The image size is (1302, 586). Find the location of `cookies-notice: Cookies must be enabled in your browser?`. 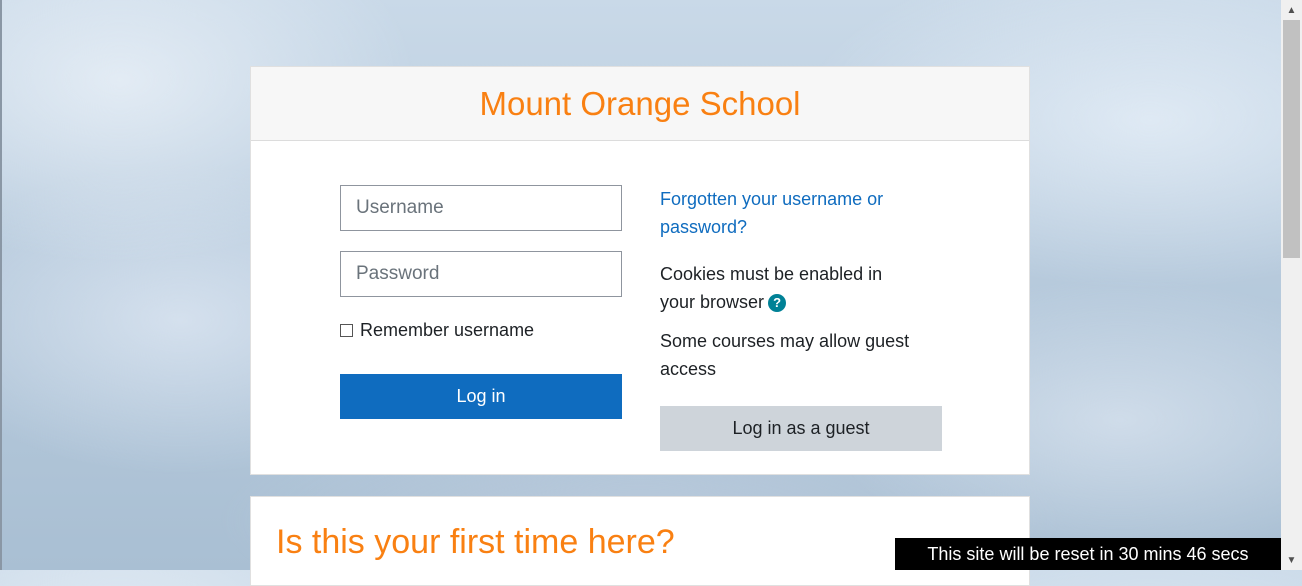

cookies-notice: Cookies must be enabled in your browser? is located at coordinates (790, 288).